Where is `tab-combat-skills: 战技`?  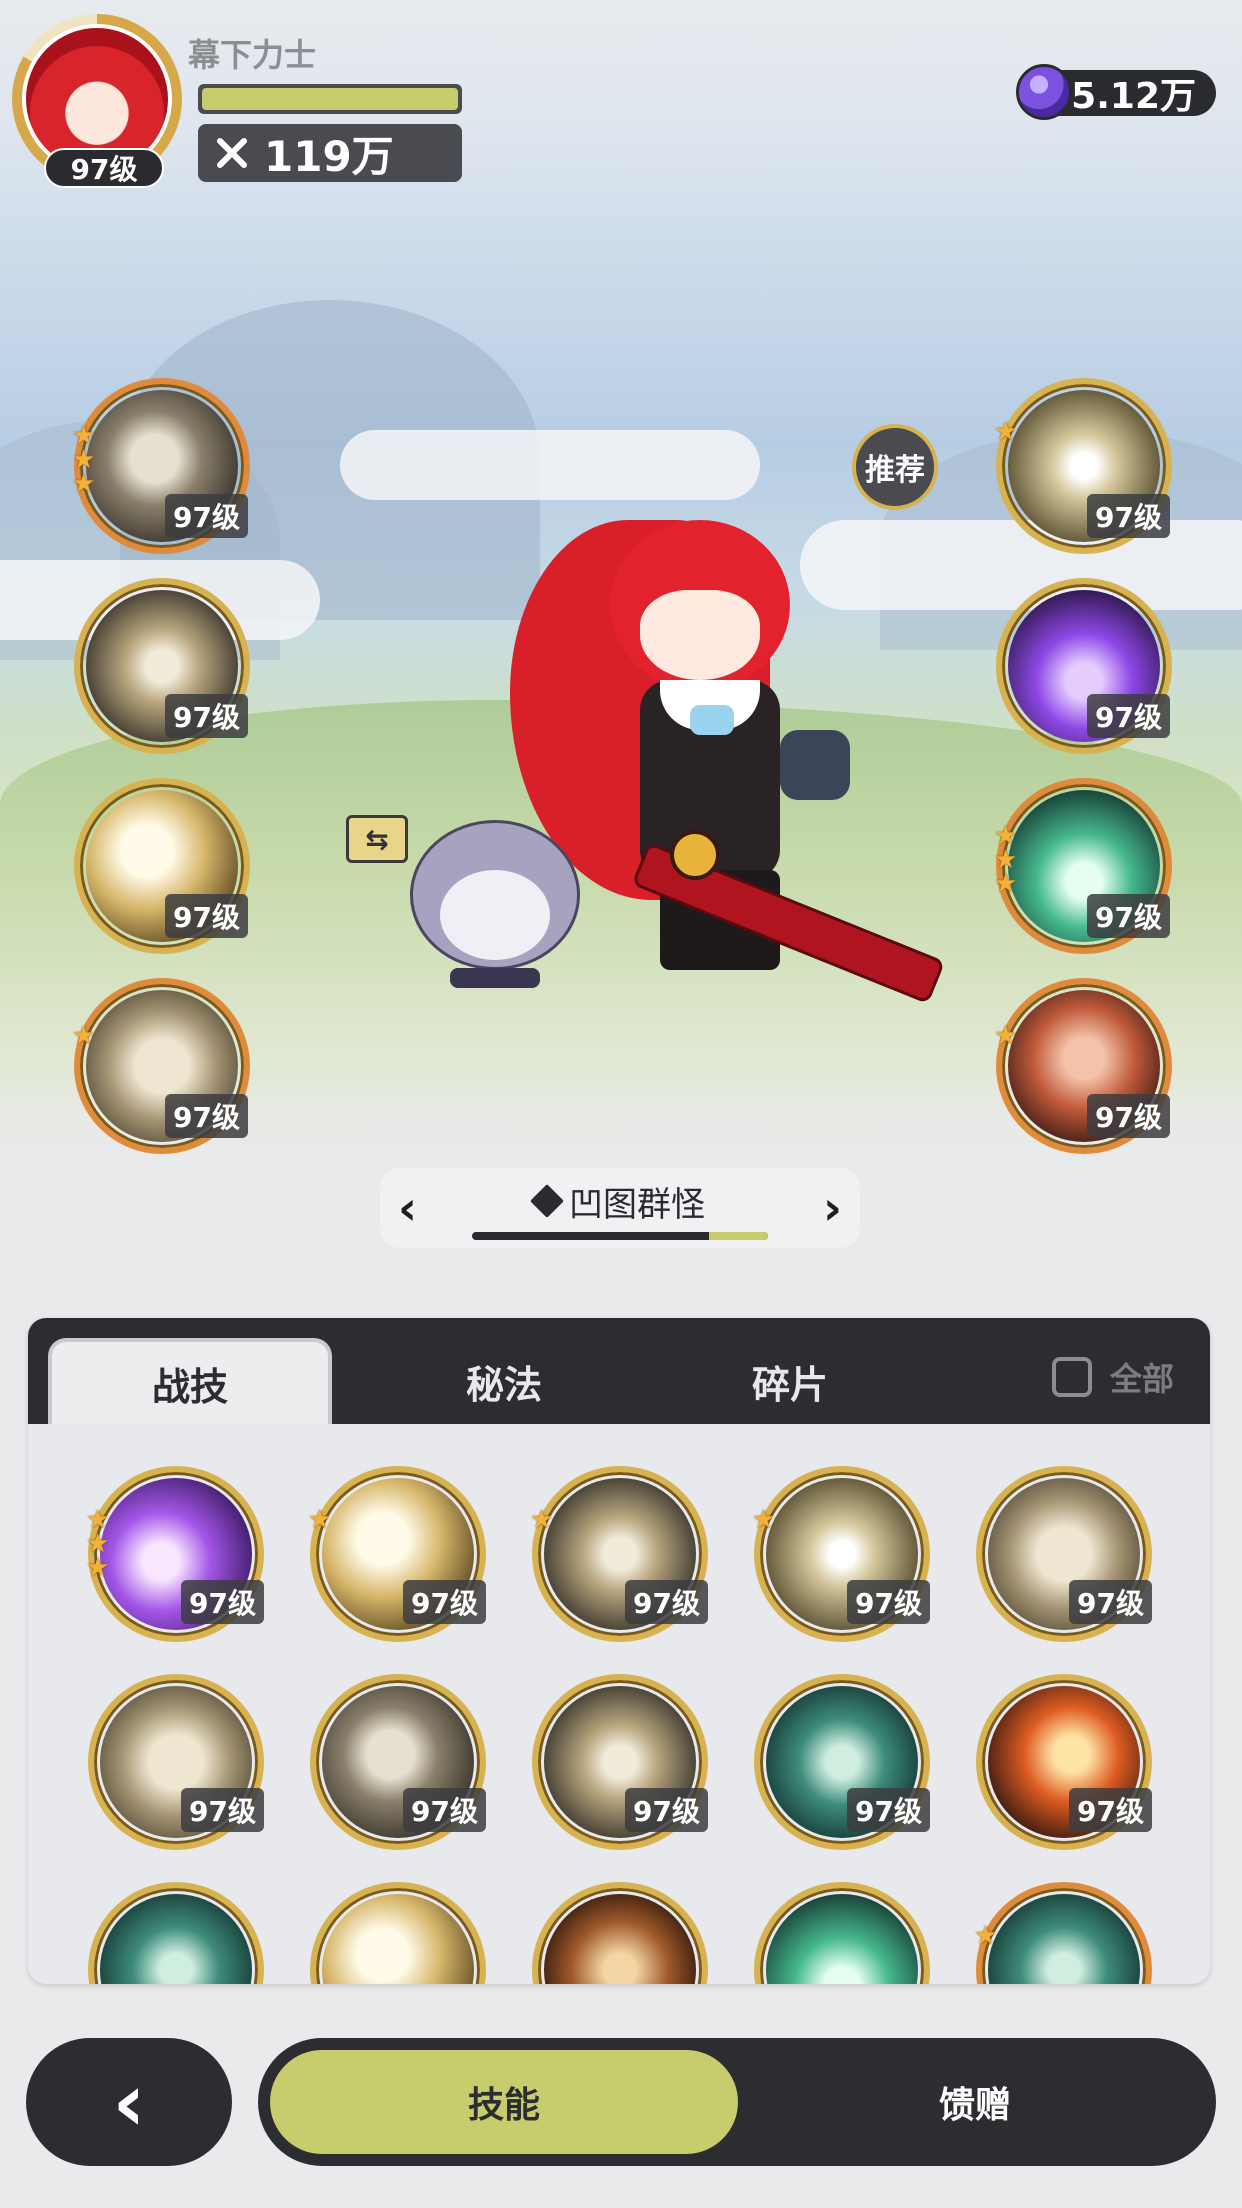 tab-combat-skills: 战技 is located at coordinates (190, 1381).